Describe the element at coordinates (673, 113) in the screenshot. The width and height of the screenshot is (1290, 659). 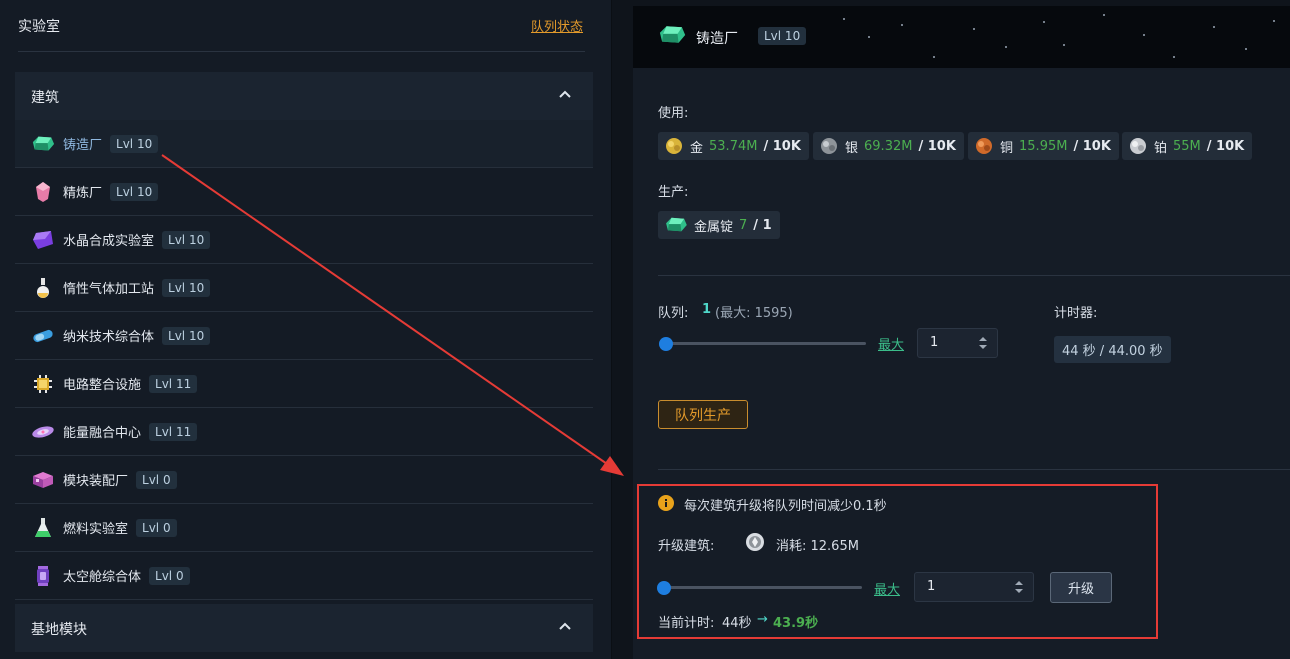
I see `use-label: 使用:` at that location.